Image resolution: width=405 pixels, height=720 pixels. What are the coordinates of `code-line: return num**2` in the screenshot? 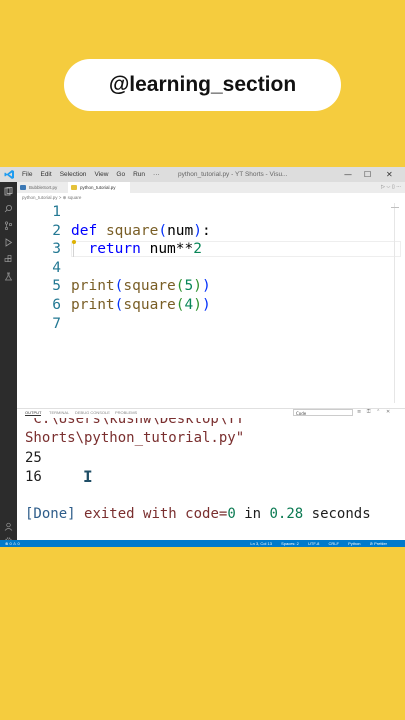 It's located at (145, 249).